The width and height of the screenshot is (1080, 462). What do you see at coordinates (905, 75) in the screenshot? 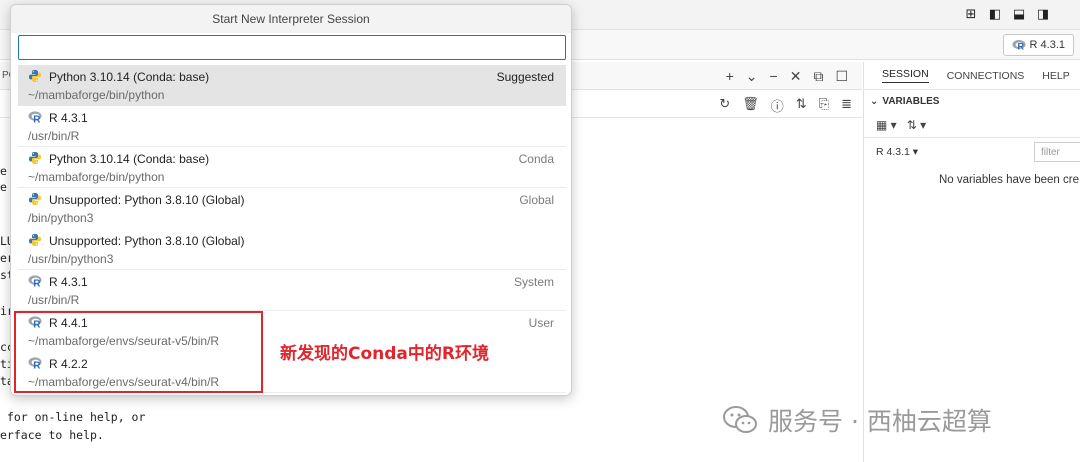
I see `tab-session: SESSION` at bounding box center [905, 75].